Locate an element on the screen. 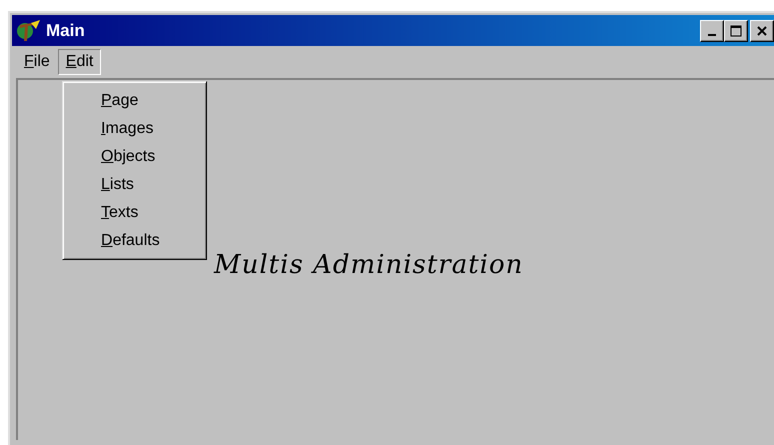 This screenshot has width=774, height=445. maximize-button is located at coordinates (736, 31).